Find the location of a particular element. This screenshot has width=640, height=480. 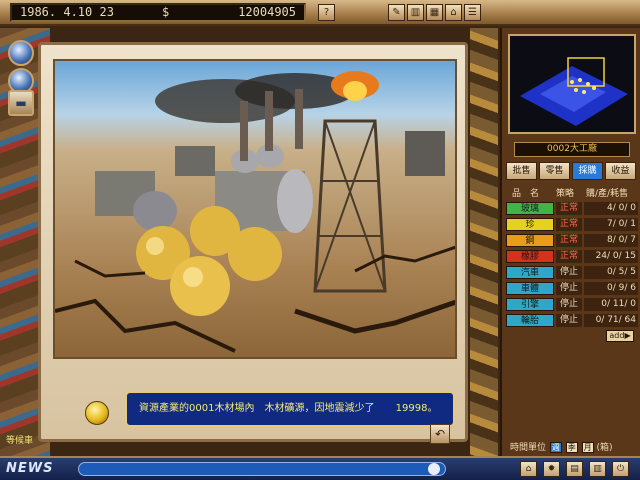

chart-icon: ▥ is located at coordinates (415, 12).